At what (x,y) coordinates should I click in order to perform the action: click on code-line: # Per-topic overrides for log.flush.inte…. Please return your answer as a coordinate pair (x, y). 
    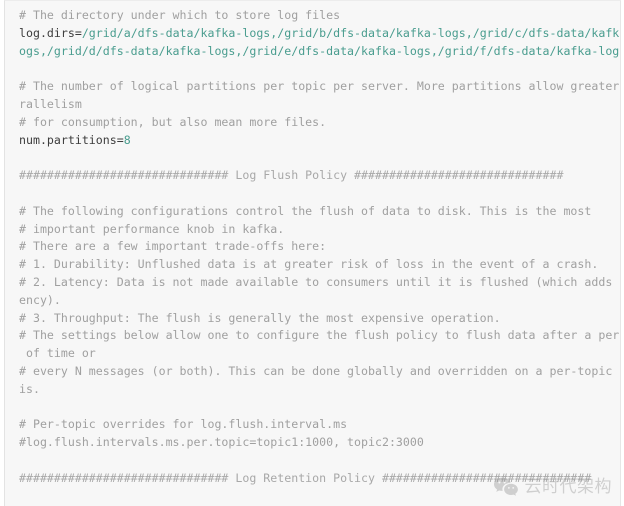
    Looking at the image, I should click on (183, 424).